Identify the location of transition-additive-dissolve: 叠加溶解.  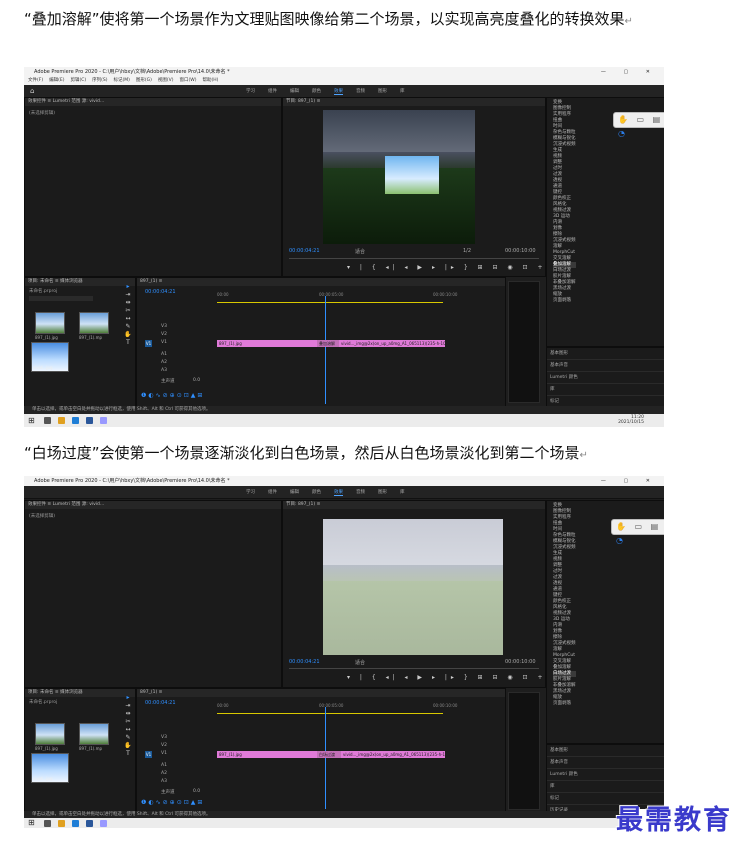
(329, 343).